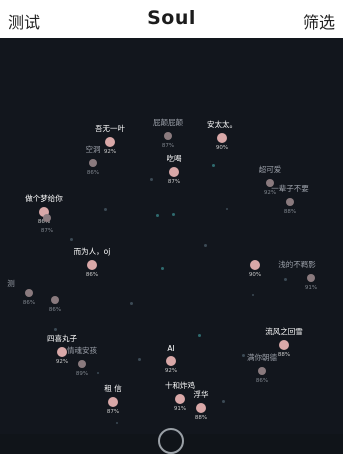 The width and height of the screenshot is (343, 454). What do you see at coordinates (93, 149) in the screenshot?
I see `user-name: 空洞` at bounding box center [93, 149].